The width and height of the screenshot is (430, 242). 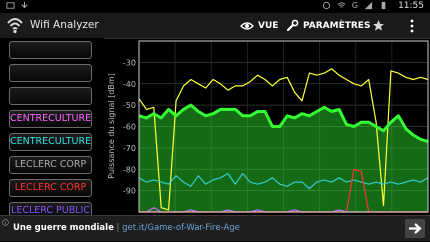 What do you see at coordinates (129, 84) in the screenshot?
I see `y-tick-label: -40` at bounding box center [129, 84].